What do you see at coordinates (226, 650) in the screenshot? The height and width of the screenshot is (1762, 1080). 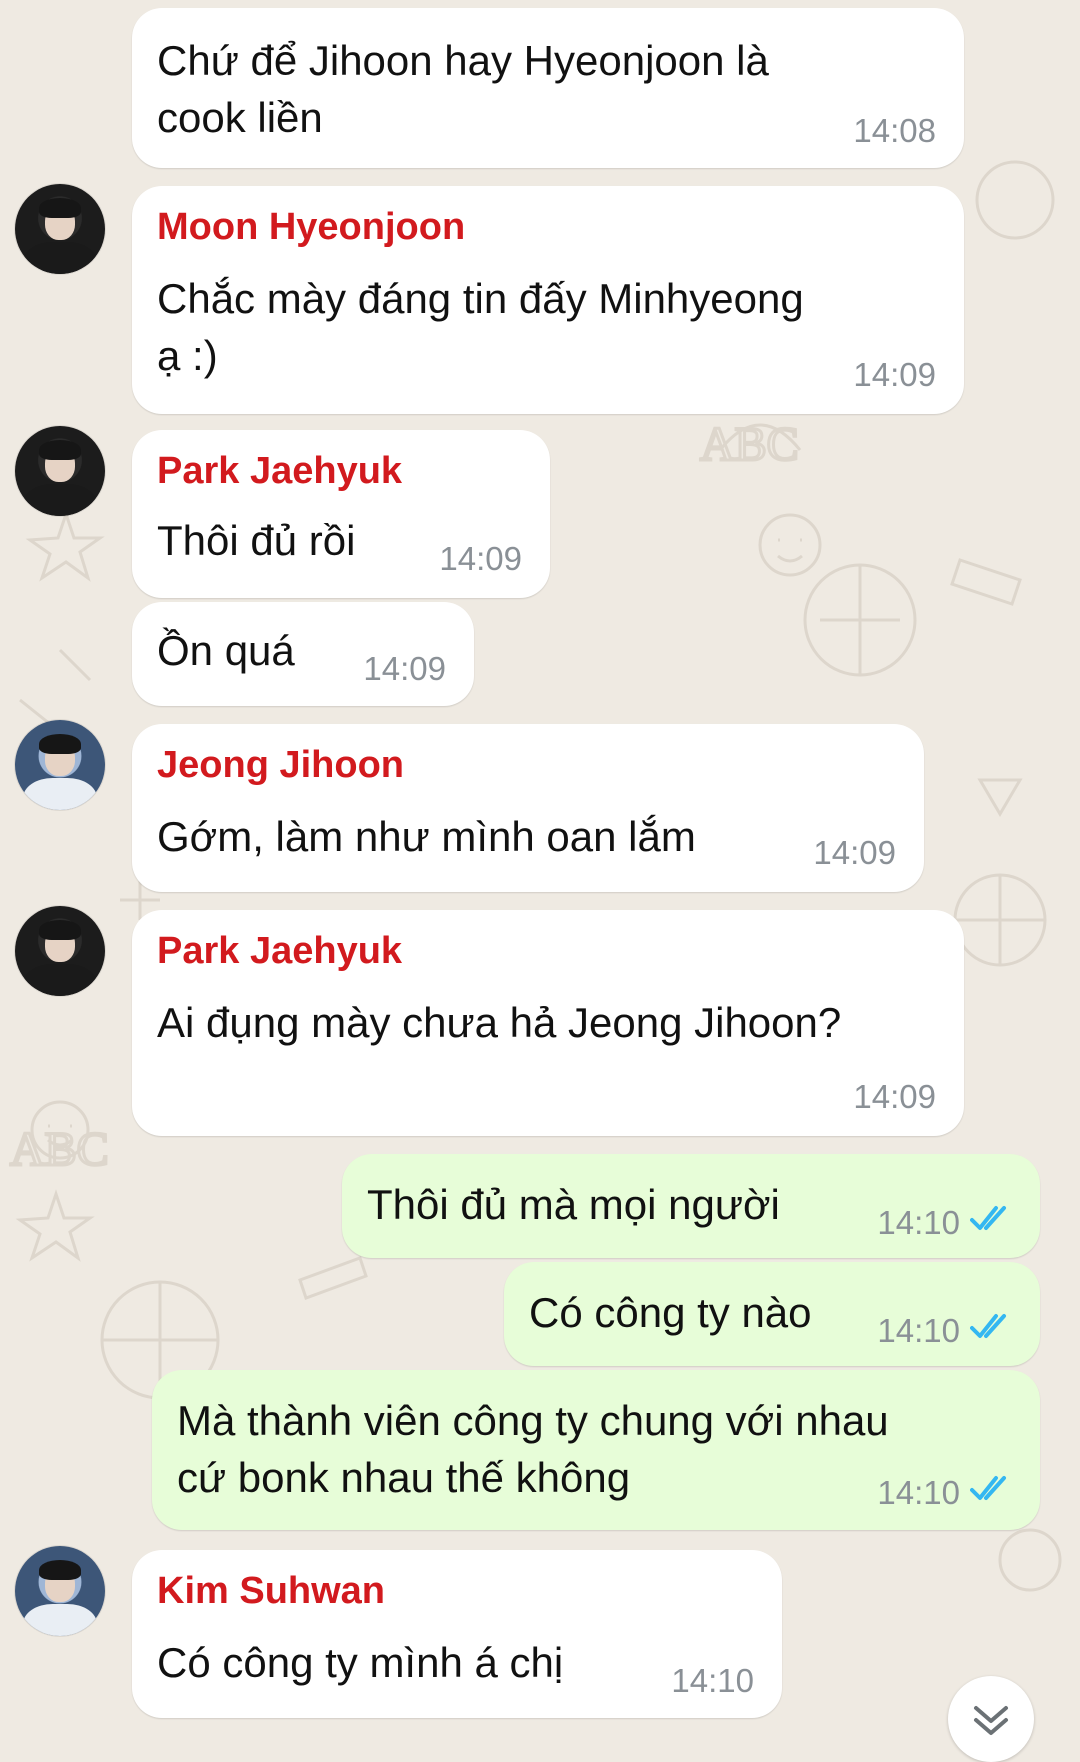 I see `message-text: Ồn quá` at bounding box center [226, 650].